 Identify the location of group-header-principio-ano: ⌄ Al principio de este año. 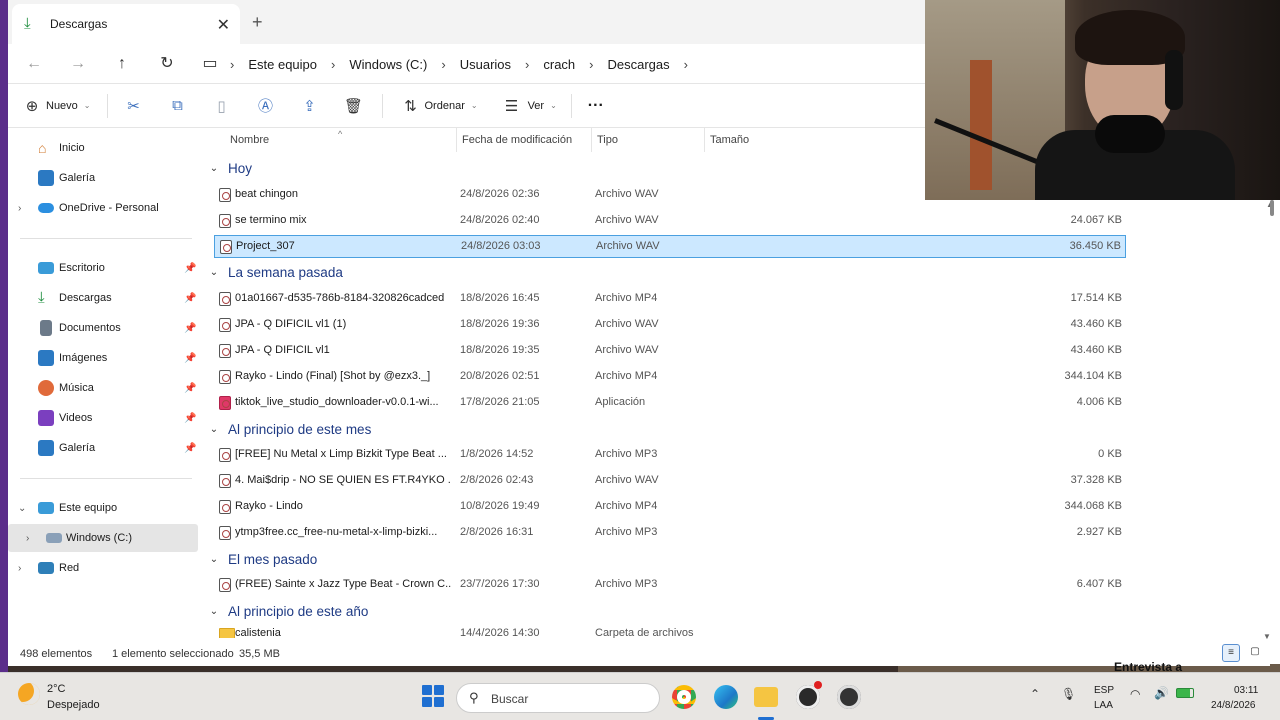
(286, 611).